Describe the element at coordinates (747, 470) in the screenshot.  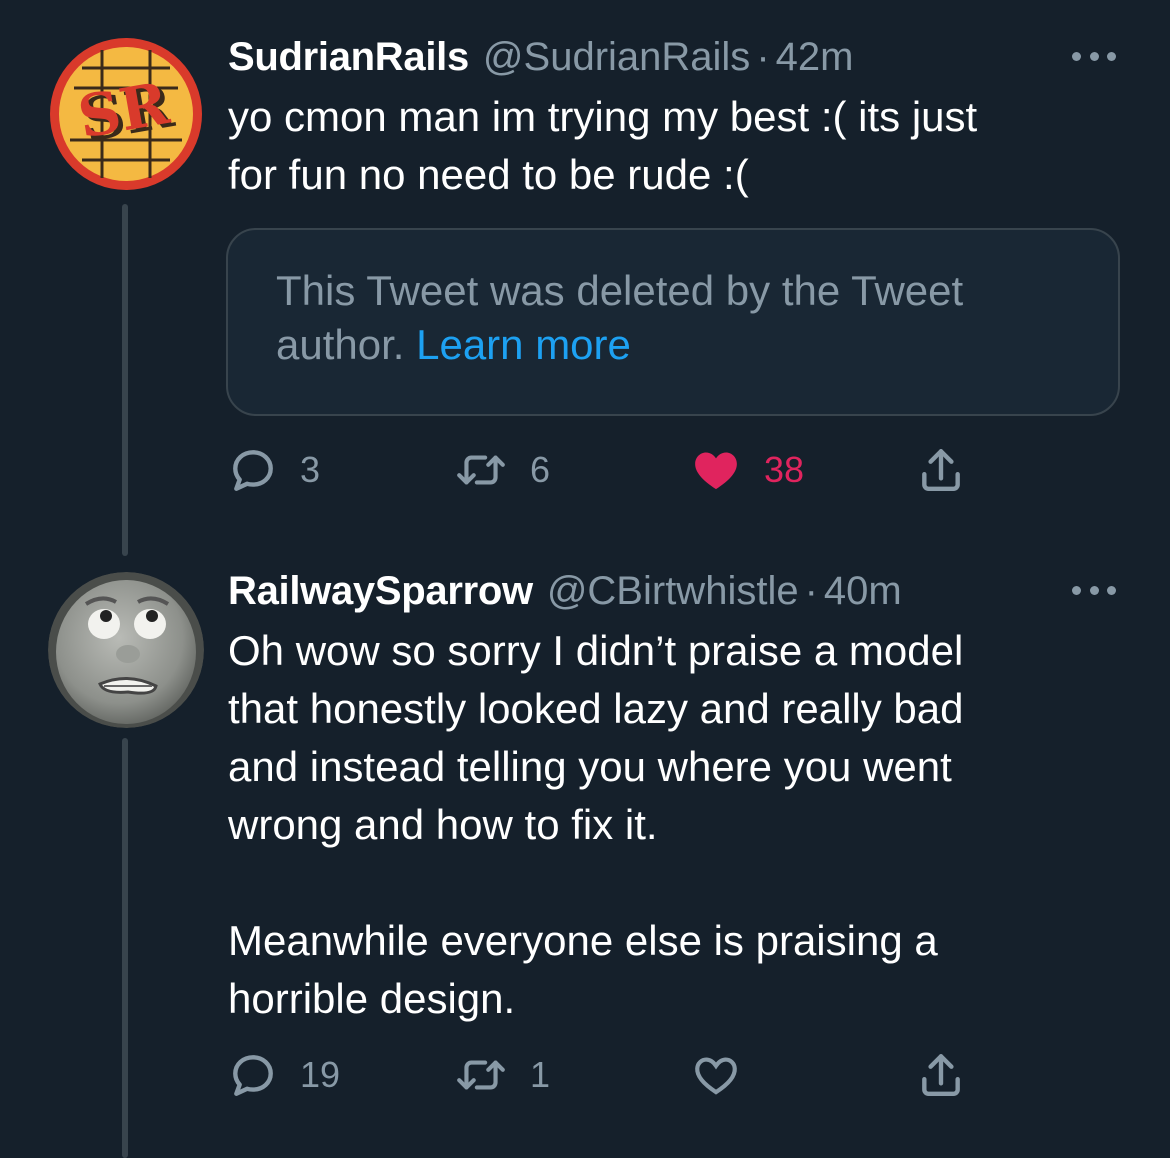
I see `like-button: 38` at that location.